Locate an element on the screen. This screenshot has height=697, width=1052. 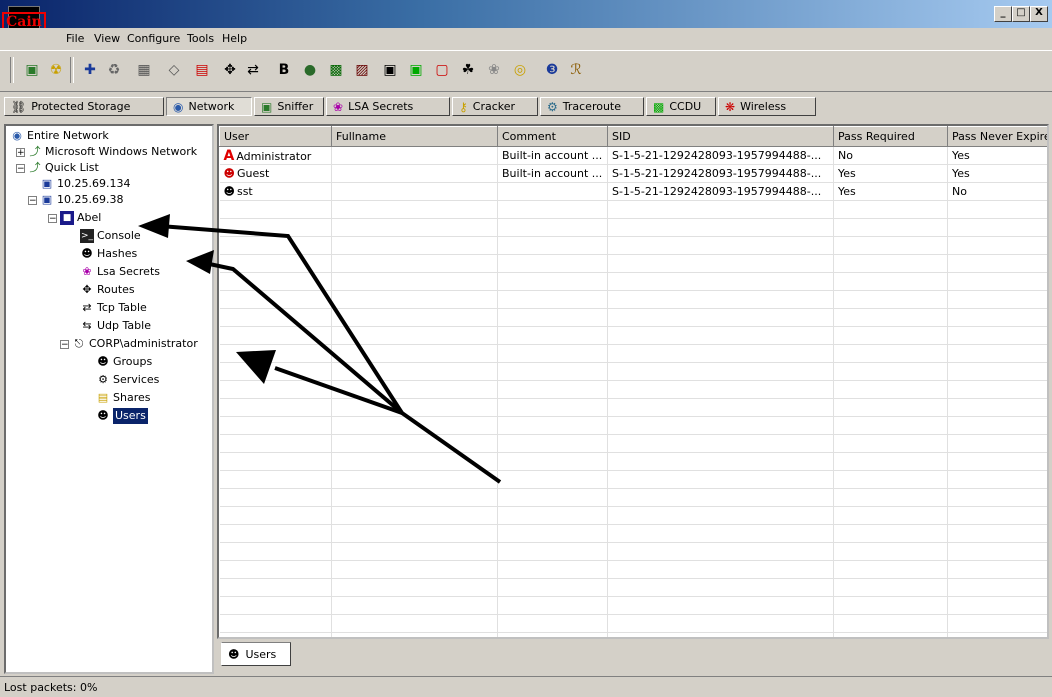
tab-traceroute: ⚙ Traceroute is located at coordinates (592, 106).